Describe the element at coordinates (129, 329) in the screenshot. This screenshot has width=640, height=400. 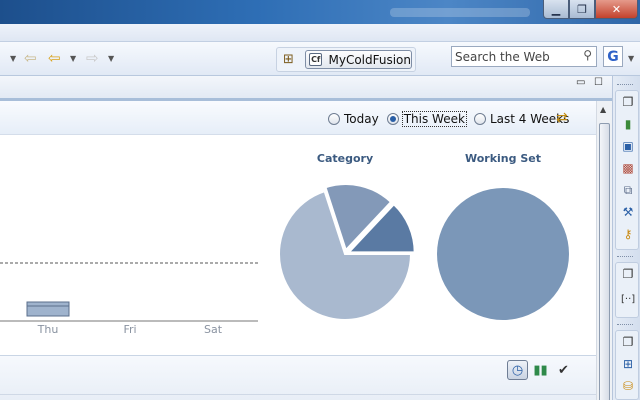
I see `x-tick-label: Fri` at that location.